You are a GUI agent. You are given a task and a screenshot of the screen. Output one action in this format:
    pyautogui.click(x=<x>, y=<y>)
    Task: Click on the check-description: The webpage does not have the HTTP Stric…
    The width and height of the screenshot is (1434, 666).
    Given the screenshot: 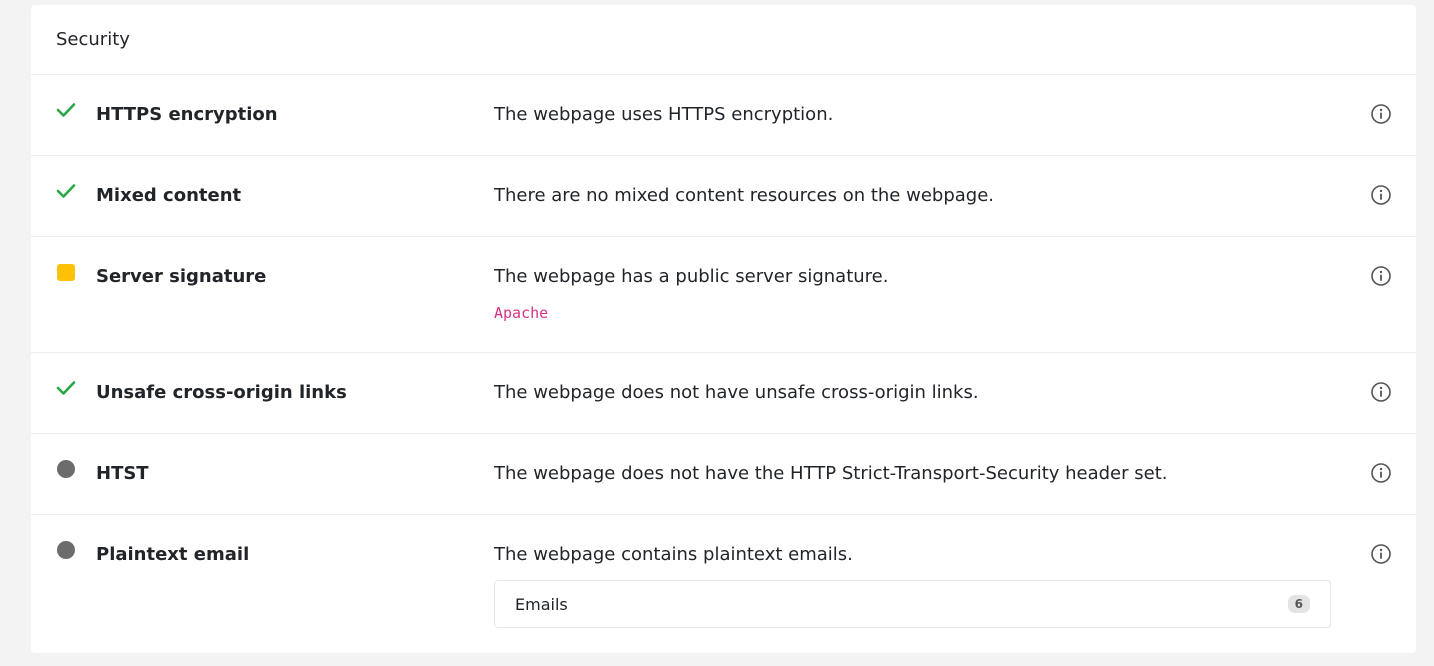 What is the action you would take?
    pyautogui.click(x=831, y=473)
    